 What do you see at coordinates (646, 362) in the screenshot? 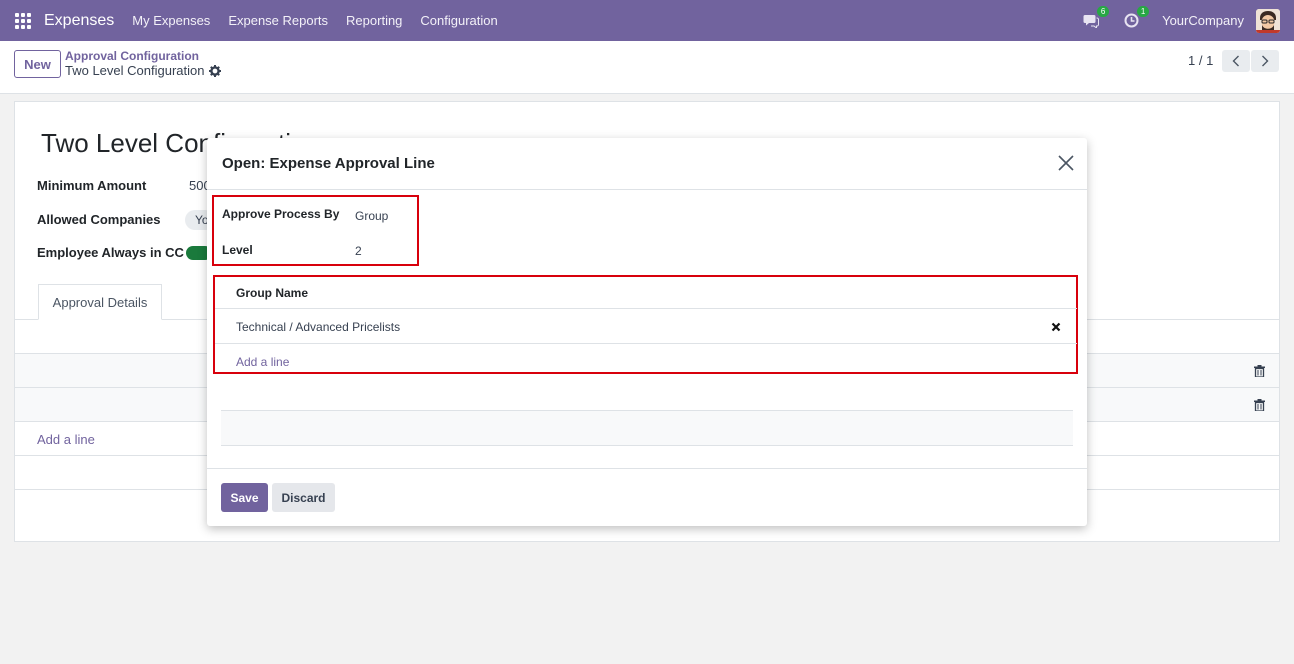
I see `add-line-row: Add a line` at bounding box center [646, 362].